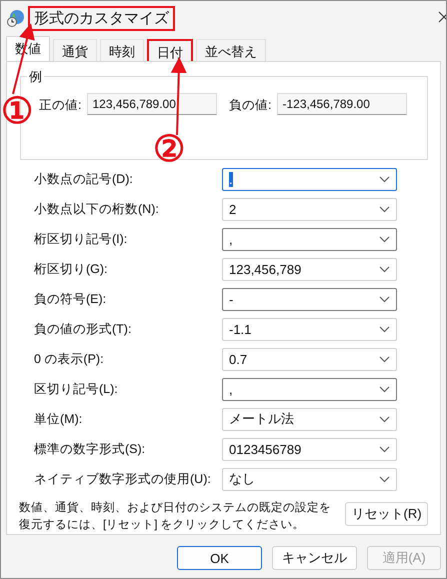  Describe the element at coordinates (342, 104) in the screenshot. I see `sample-field: -123,456,789.00` at that location.